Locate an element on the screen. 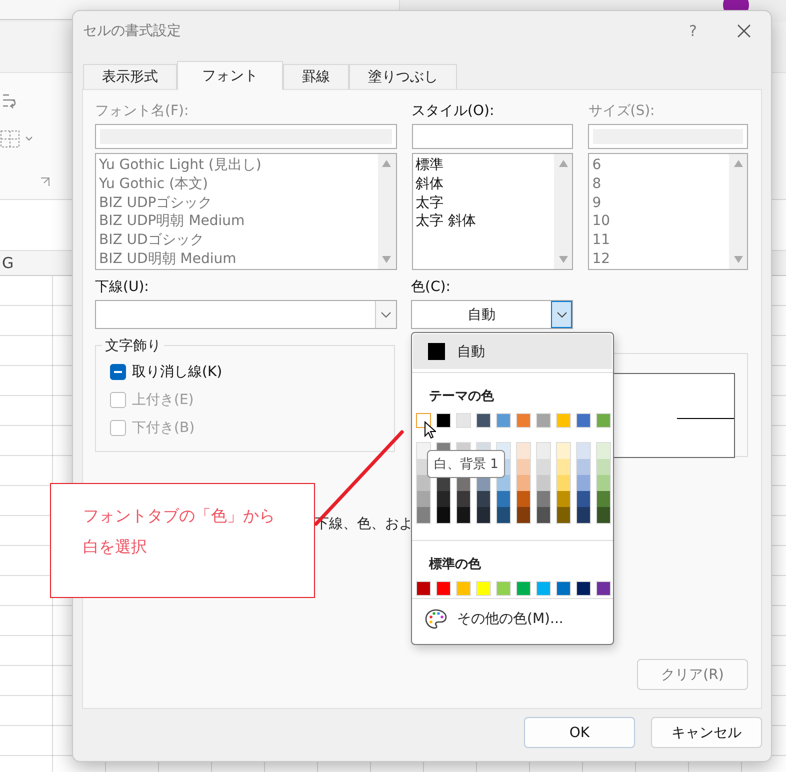  list-box: 標準 斜体 太字 太字 斜体 is located at coordinates (493, 211).